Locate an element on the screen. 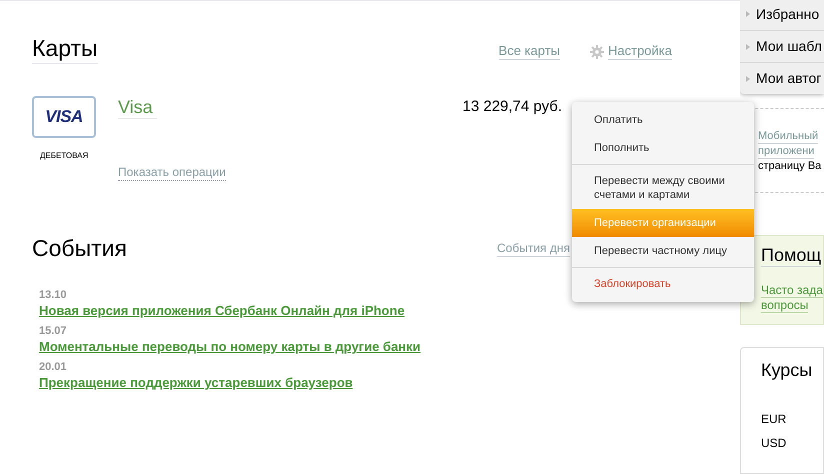 This screenshot has width=824, height=474. menu-item: Пополнить is located at coordinates (663, 148).